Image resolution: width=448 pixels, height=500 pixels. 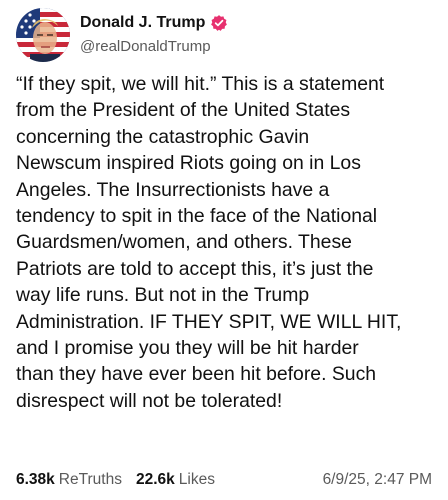 I want to click on retruths-stat: 6.38k ReTruths, so click(x=69, y=480).